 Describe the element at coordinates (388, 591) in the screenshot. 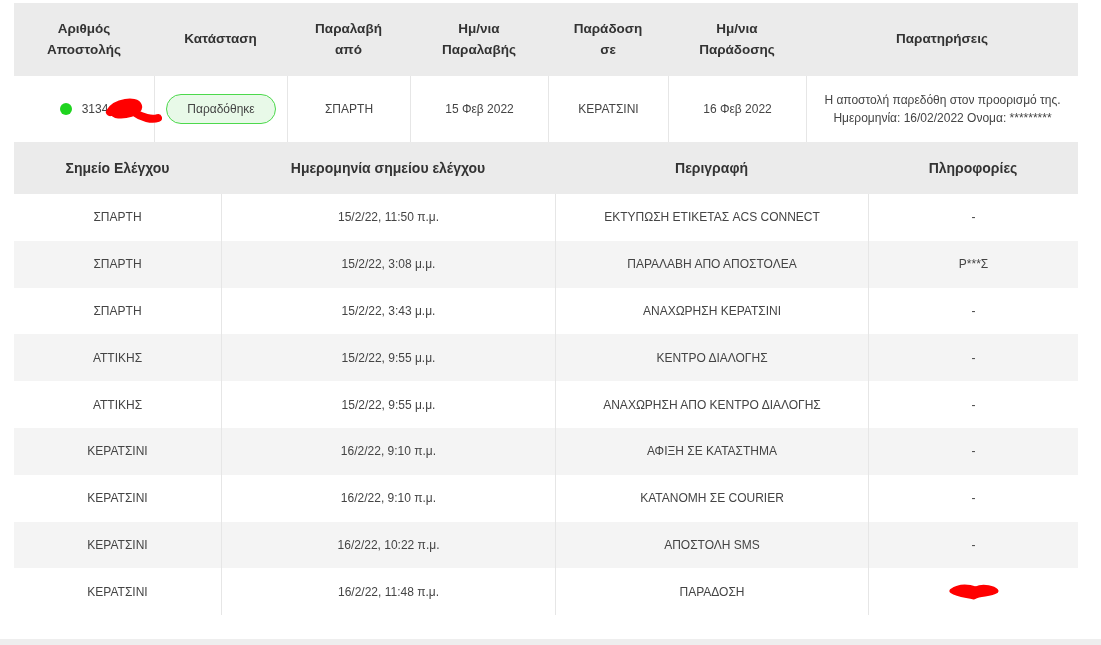

I see `table-cell: 16/2/22, 11:48 π.μ.` at that location.